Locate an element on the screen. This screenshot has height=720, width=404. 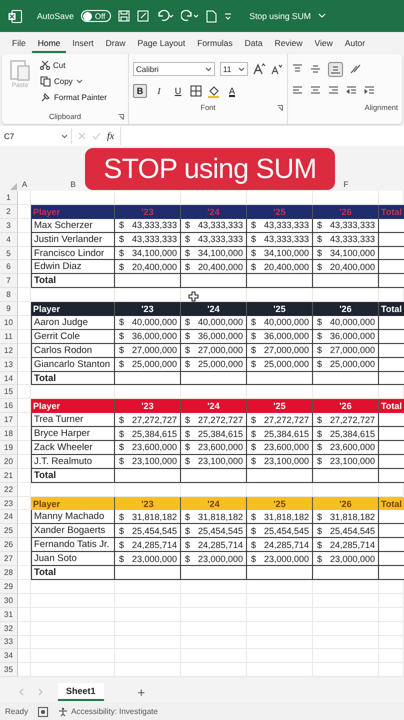
menu-tab: File is located at coordinates (19, 43).